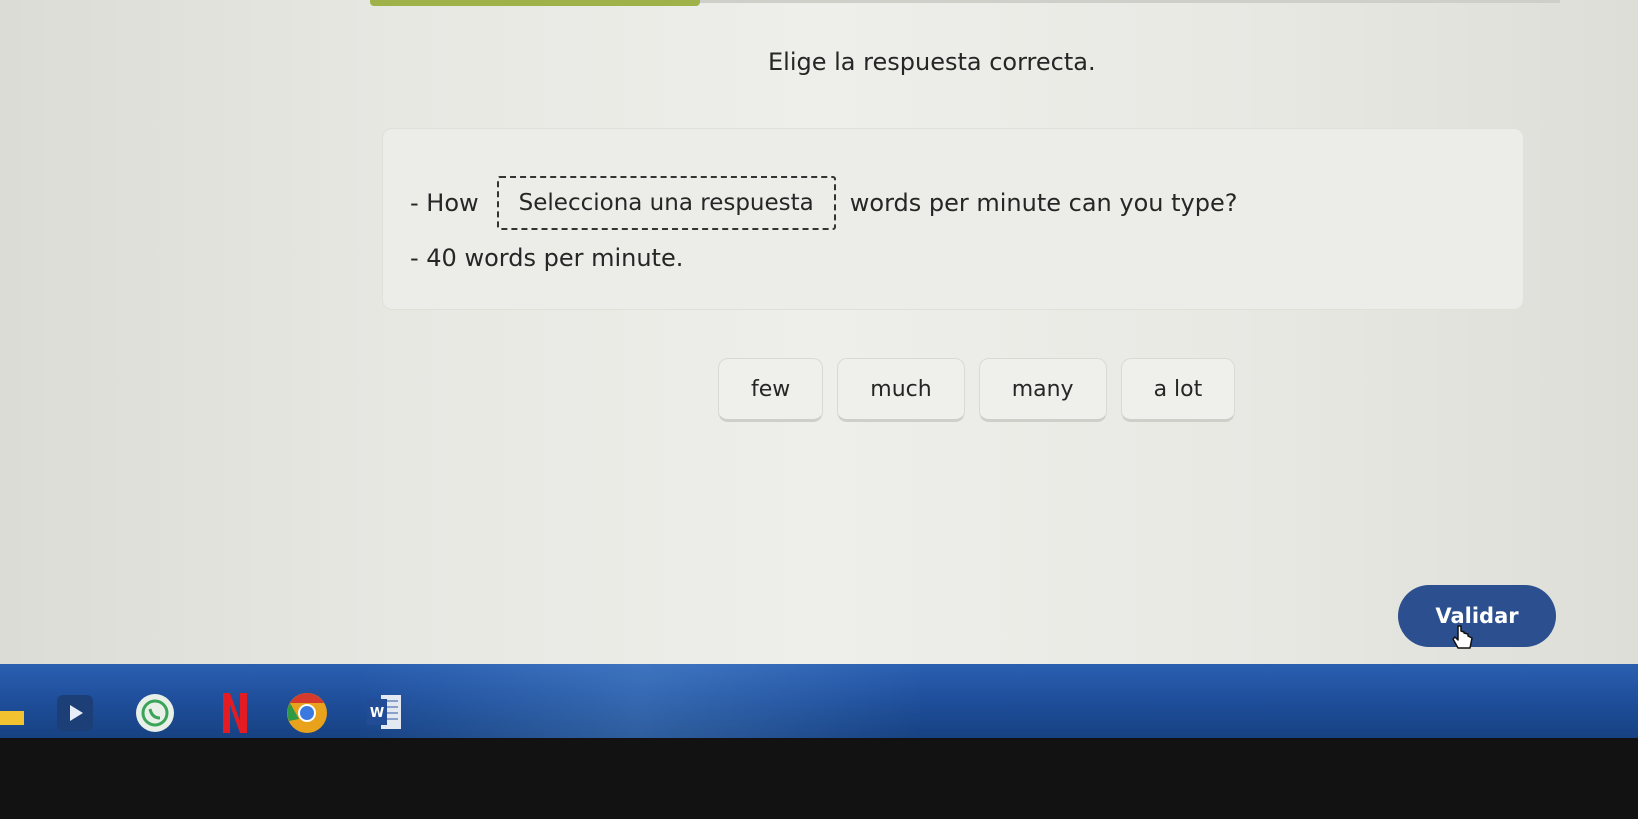 Image resolution: width=1638 pixels, height=819 pixels. I want to click on hand-cursor-icon, so click(1462, 637).